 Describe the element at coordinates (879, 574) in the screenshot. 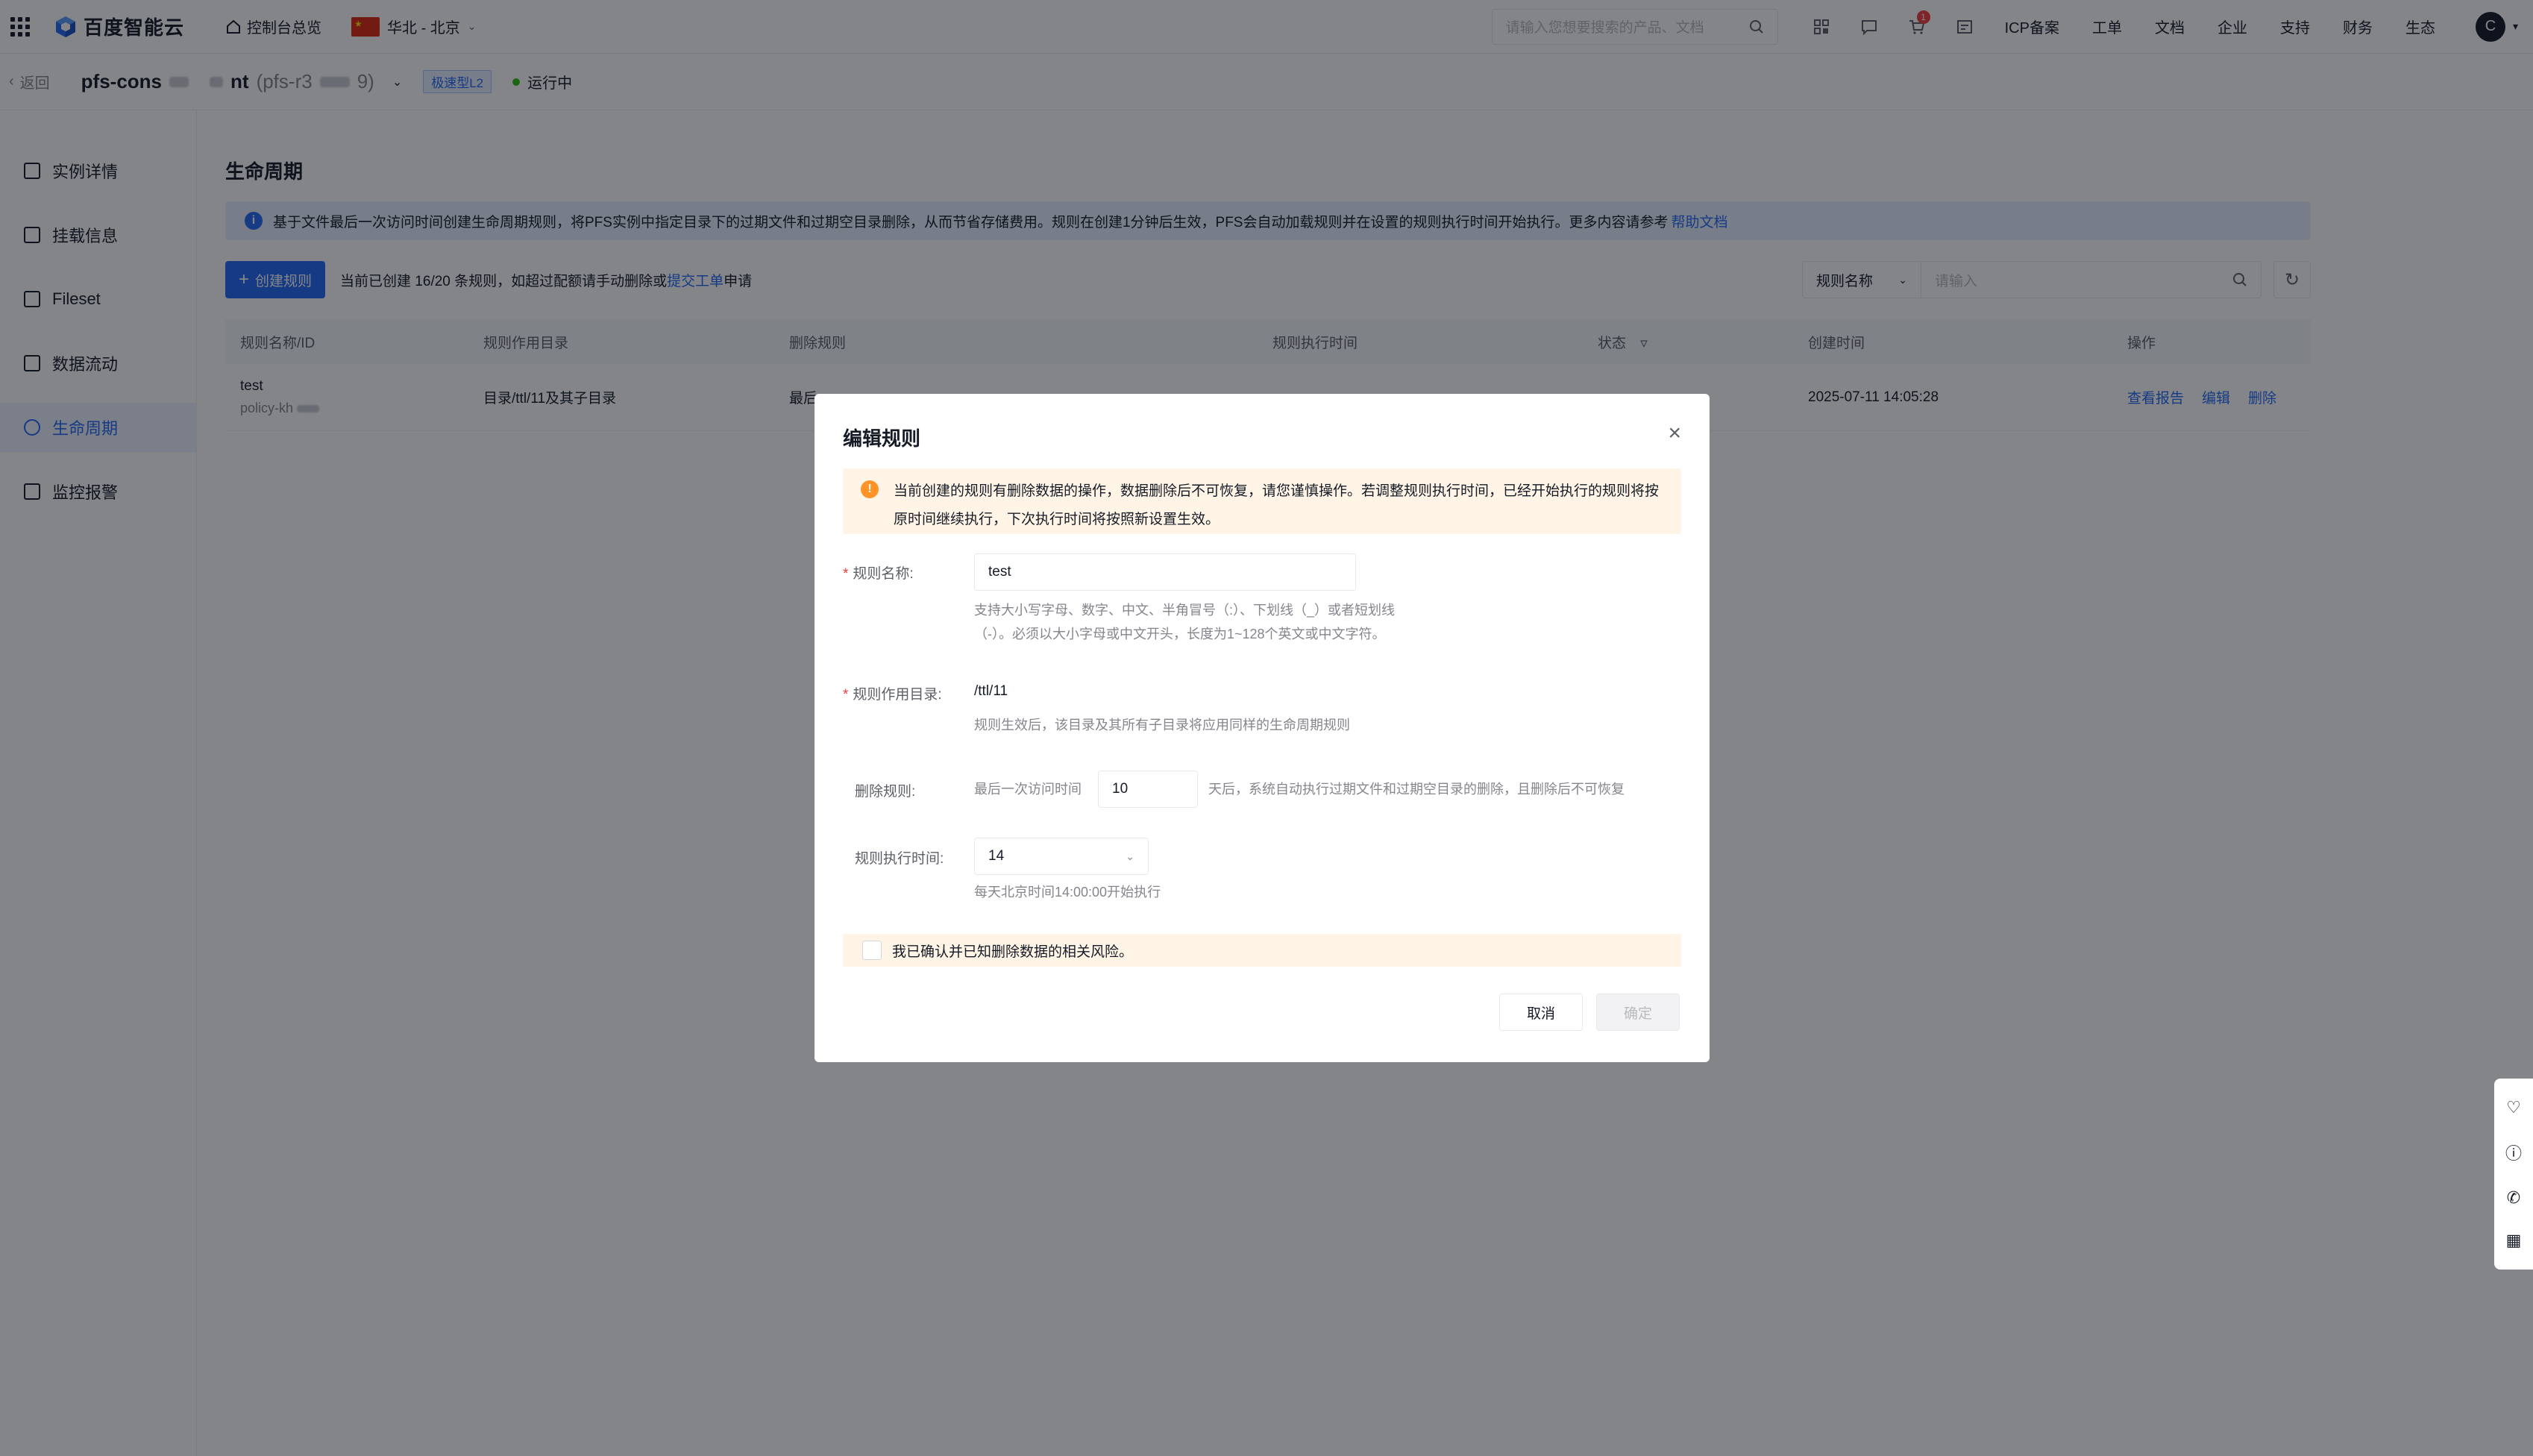

I see `rule-name-label: * 规则名称:` at that location.